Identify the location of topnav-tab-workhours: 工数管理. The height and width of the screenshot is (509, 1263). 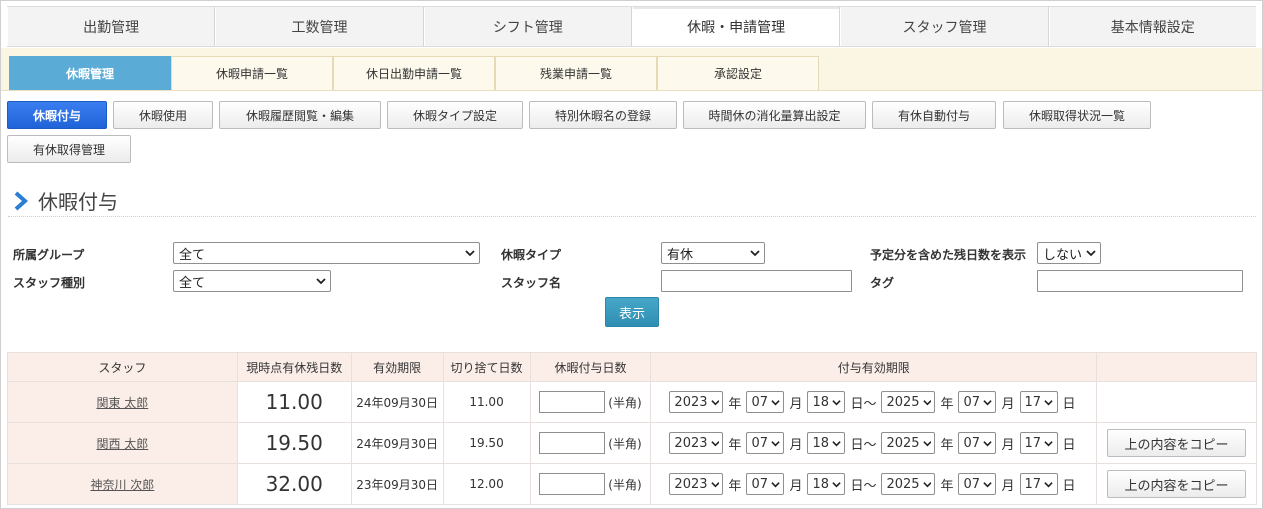
(319, 26).